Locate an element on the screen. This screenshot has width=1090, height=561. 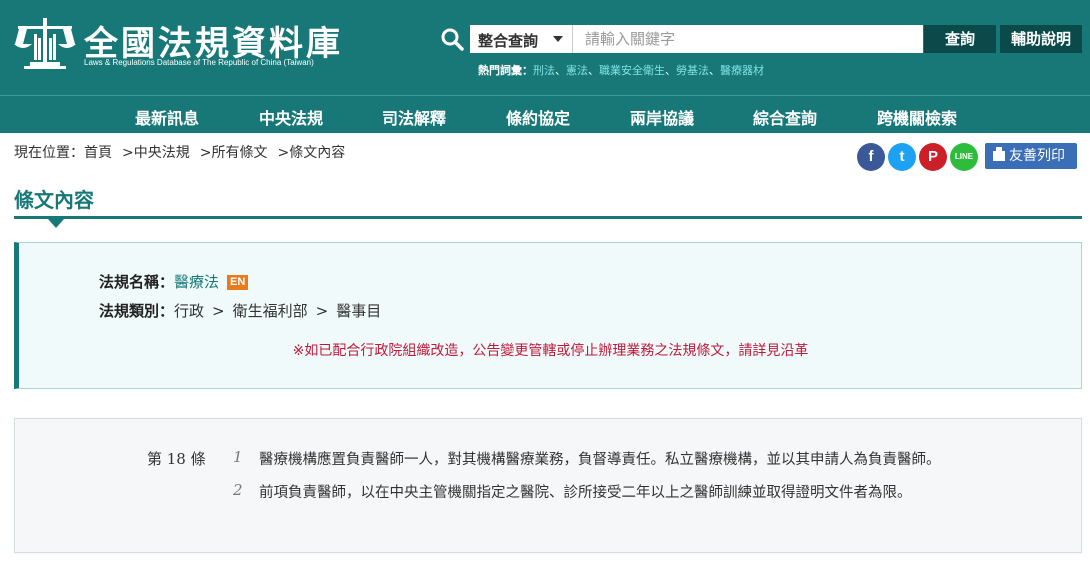
paragraph-number: 2 is located at coordinates (238, 490).